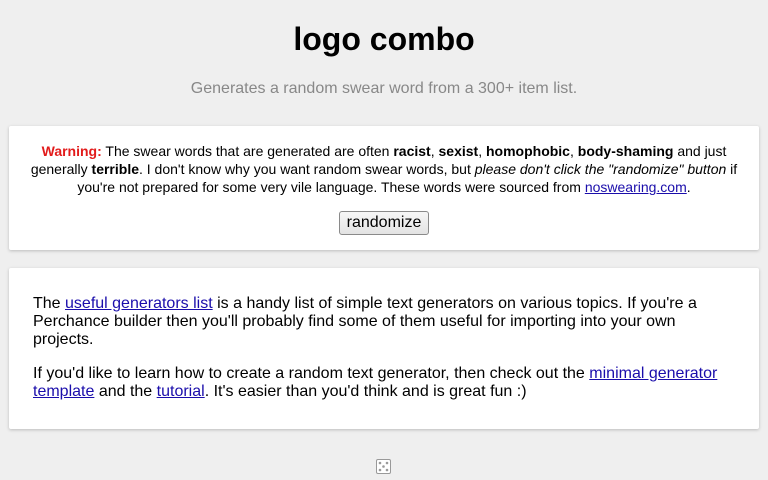 Image resolution: width=768 pixels, height=480 pixels. What do you see at coordinates (49, 303) in the screenshot?
I see `info-text-part: The` at bounding box center [49, 303].